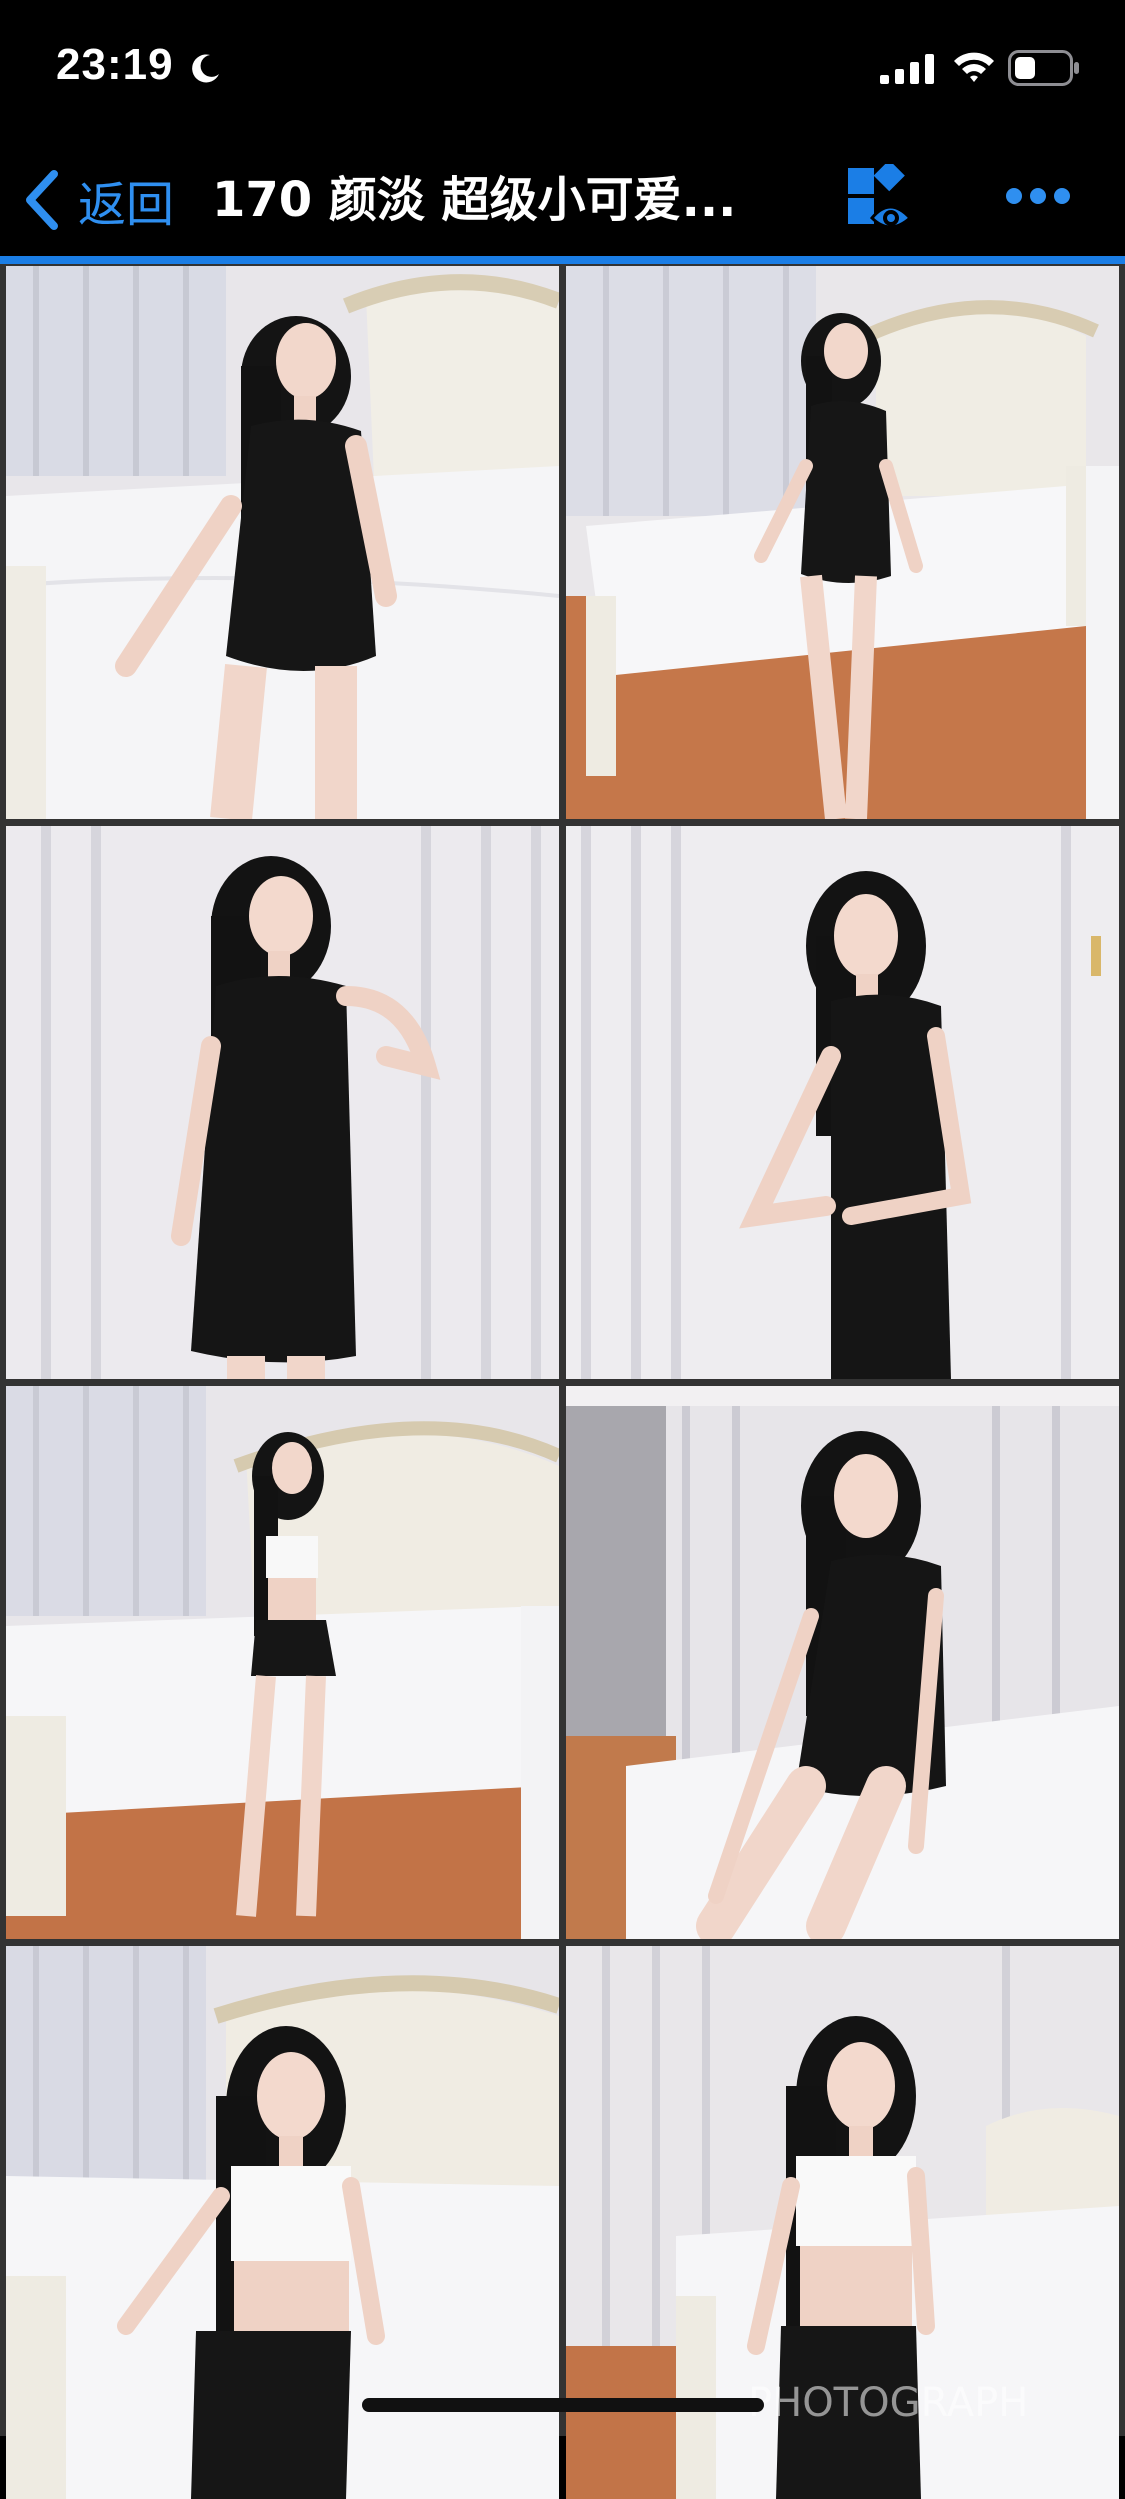 This screenshot has width=1125, height=2499. Describe the element at coordinates (1043, 68) in the screenshot. I see `battery-icon` at that location.